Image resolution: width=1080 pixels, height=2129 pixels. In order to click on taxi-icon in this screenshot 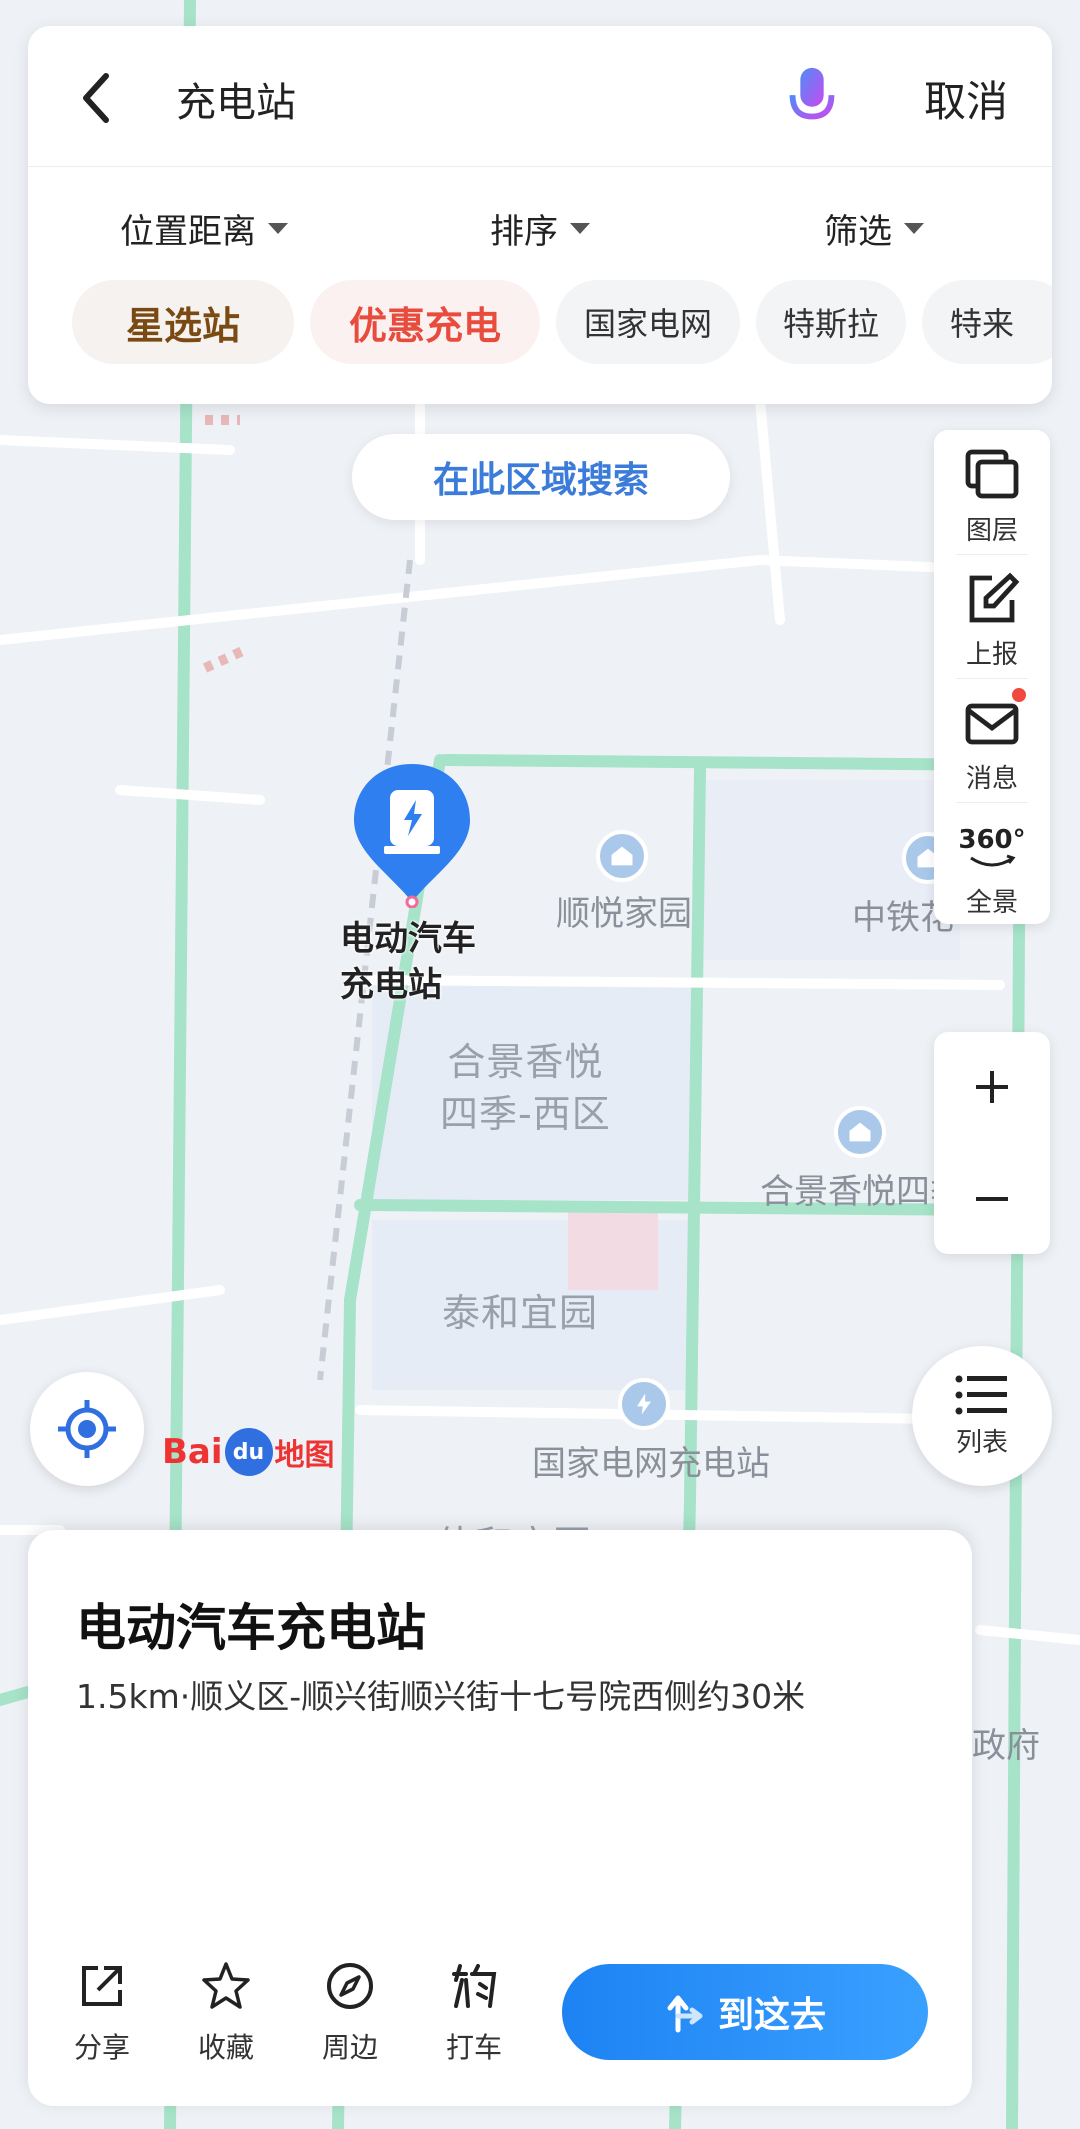, I will do `click(474, 1986)`.